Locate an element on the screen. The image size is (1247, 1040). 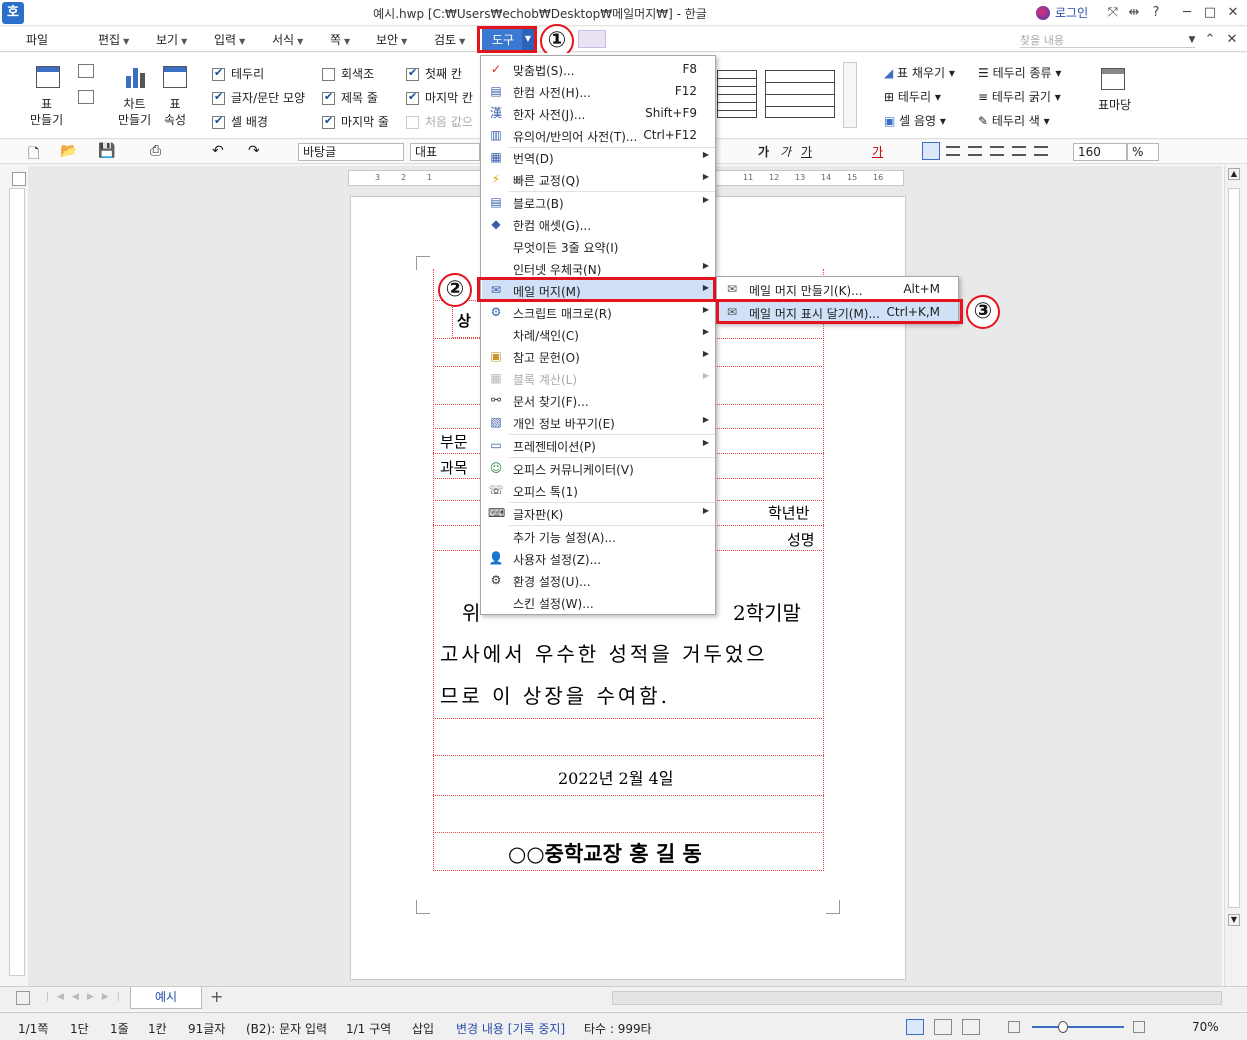
menu-page: 쪽 ▼ is located at coordinates (340, 39).